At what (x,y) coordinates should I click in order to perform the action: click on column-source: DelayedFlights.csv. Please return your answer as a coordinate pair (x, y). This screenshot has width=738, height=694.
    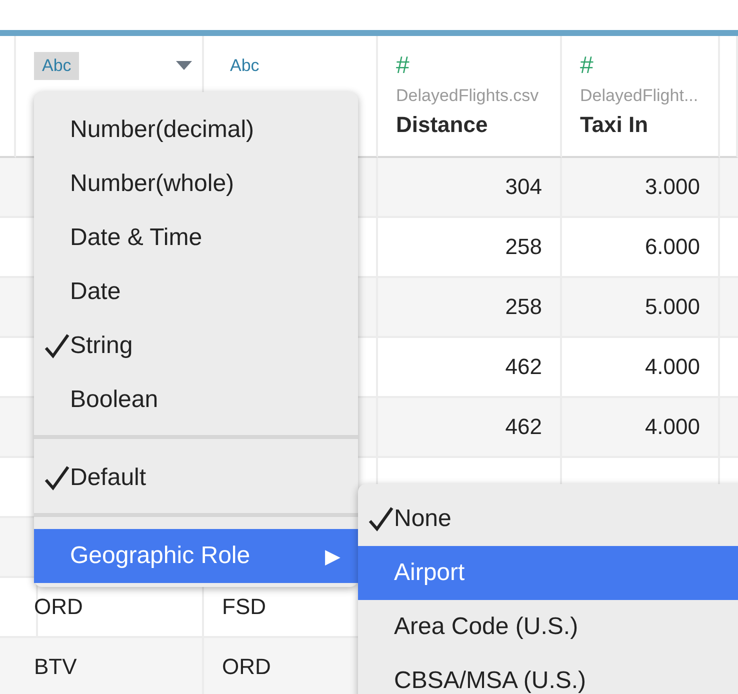
    Looking at the image, I should click on (468, 96).